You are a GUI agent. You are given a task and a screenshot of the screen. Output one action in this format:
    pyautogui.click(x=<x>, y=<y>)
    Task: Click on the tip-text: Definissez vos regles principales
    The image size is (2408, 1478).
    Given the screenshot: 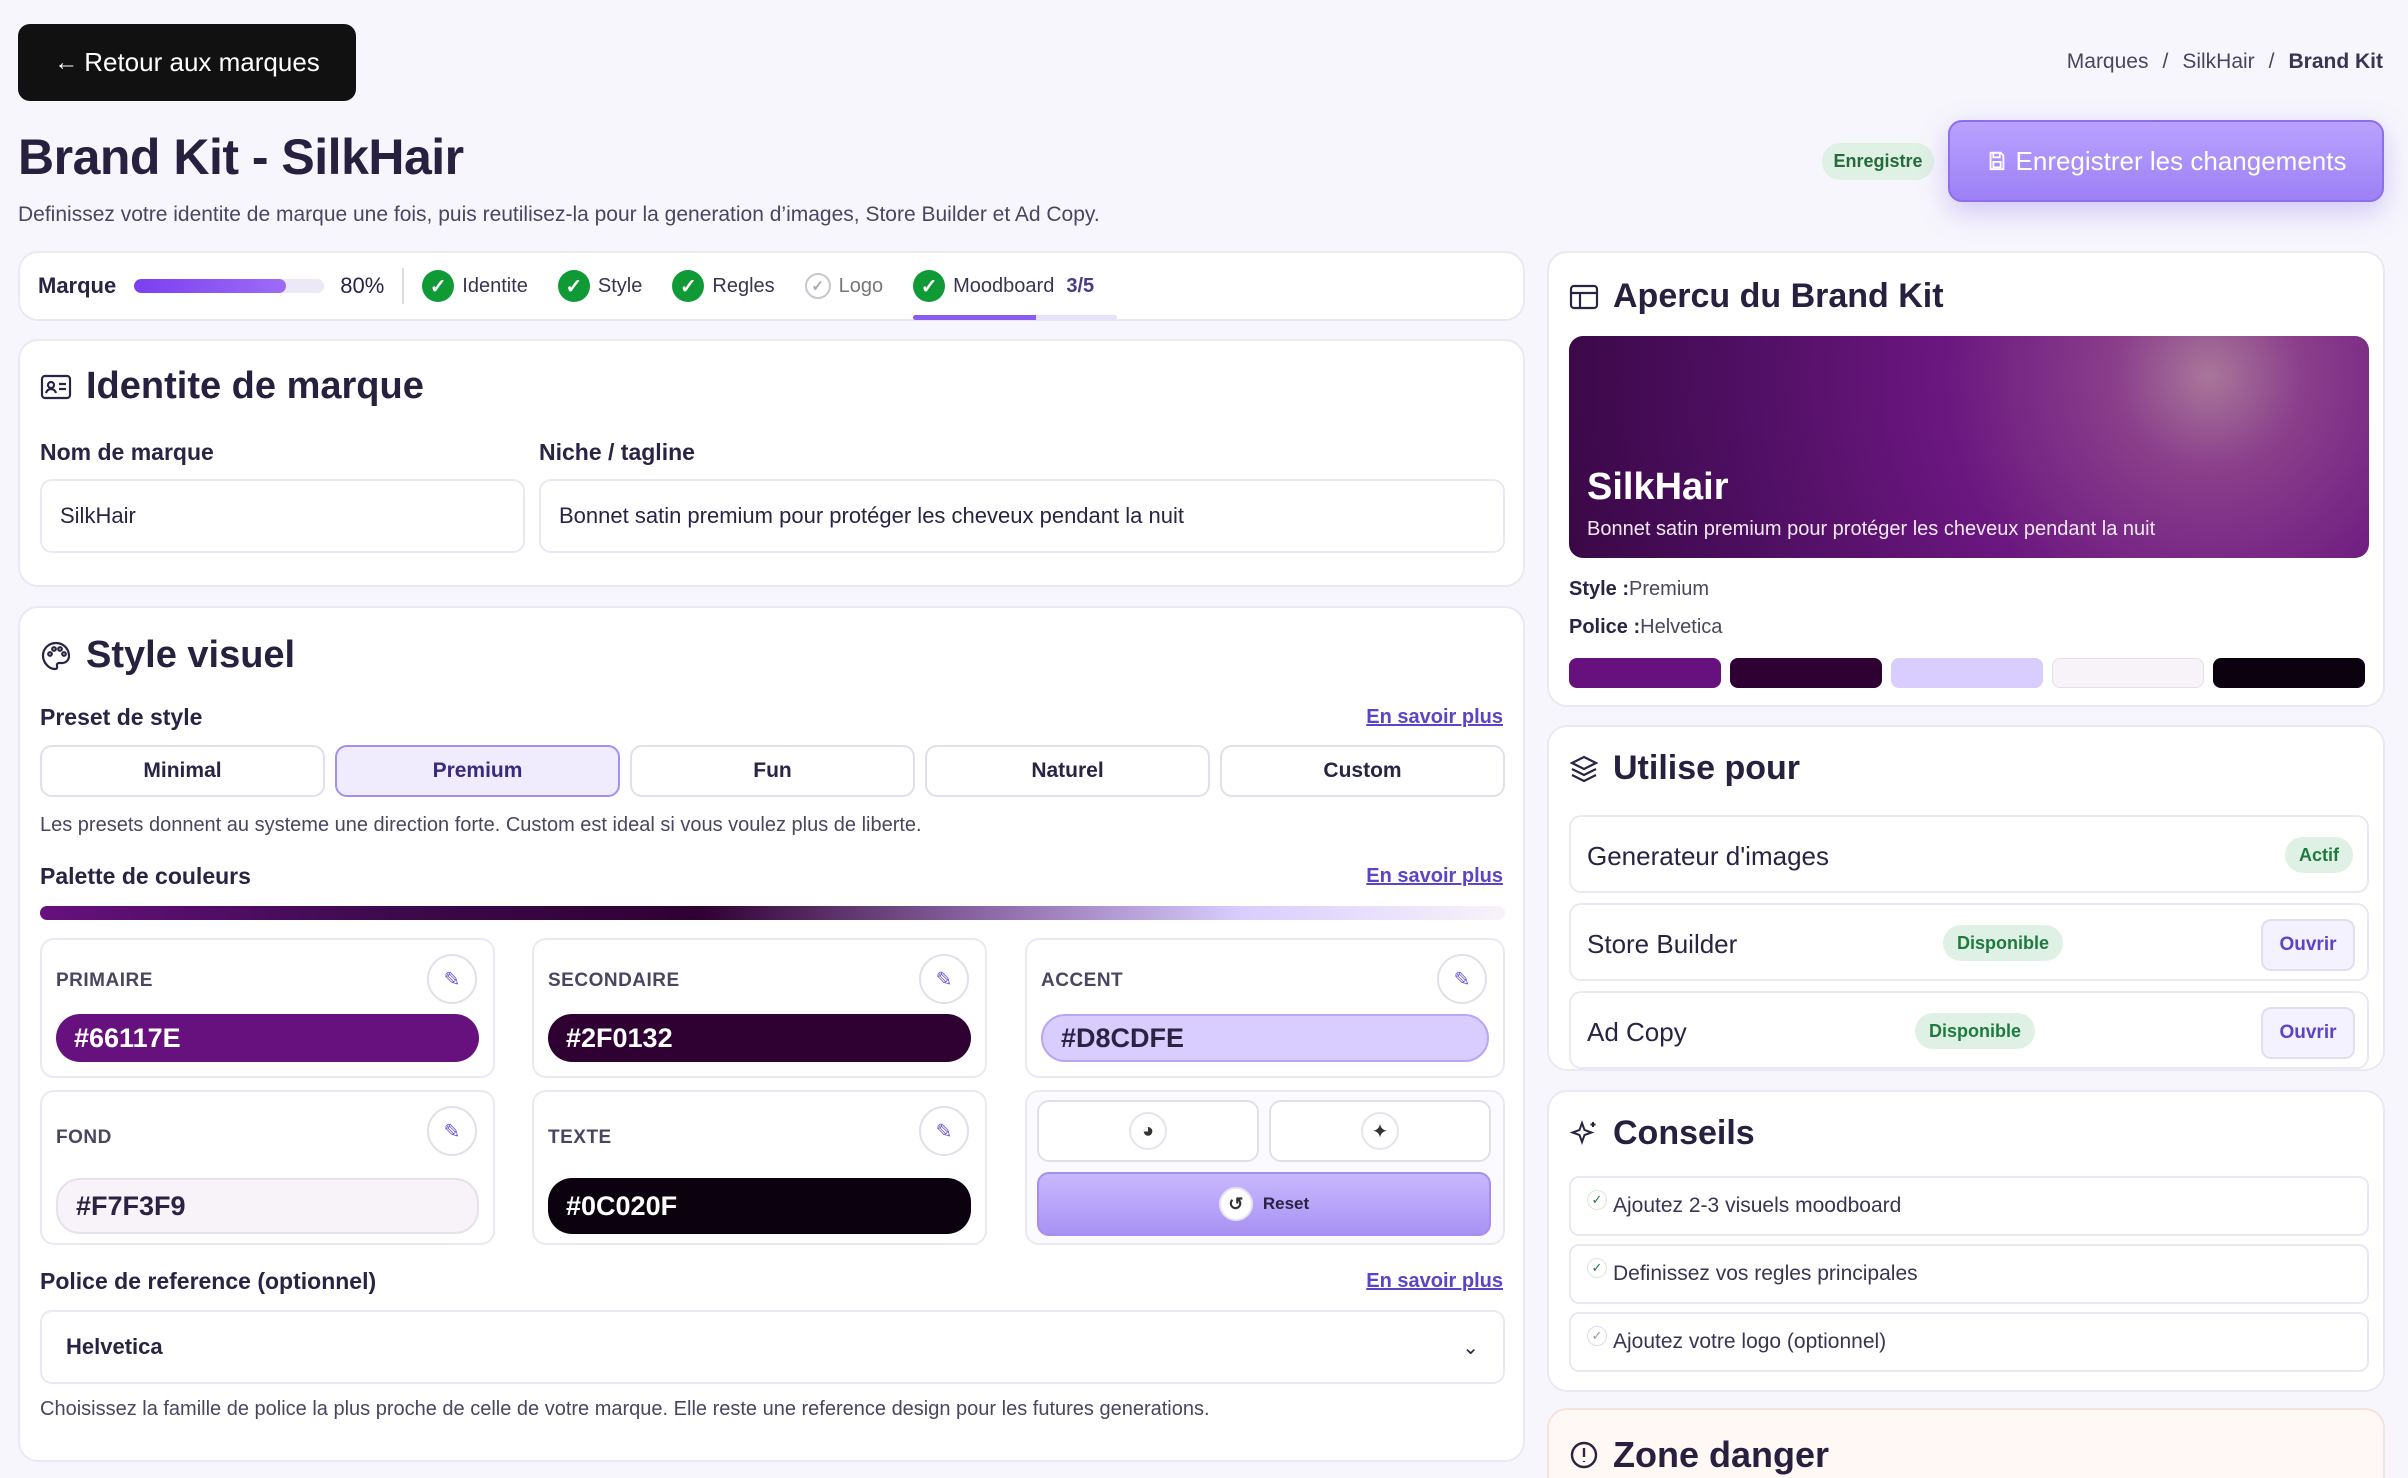 What is the action you would take?
    pyautogui.click(x=1765, y=1273)
    